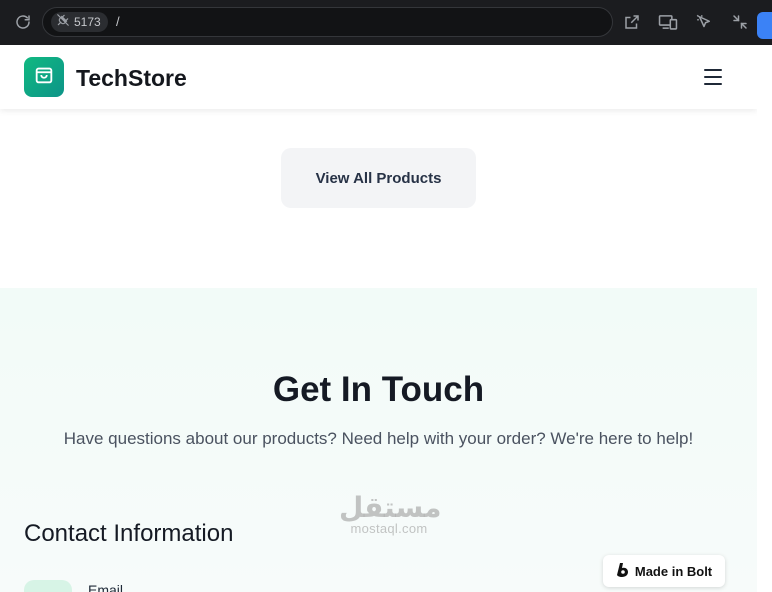 Image resolution: width=772 pixels, height=592 pixels. I want to click on watermark: مستقل mostaql.com, so click(390, 513).